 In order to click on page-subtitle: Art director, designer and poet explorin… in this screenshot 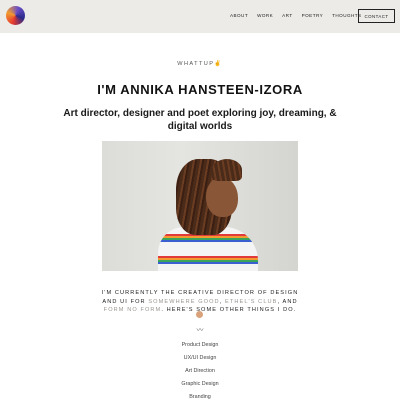, I will do `click(200, 120)`.